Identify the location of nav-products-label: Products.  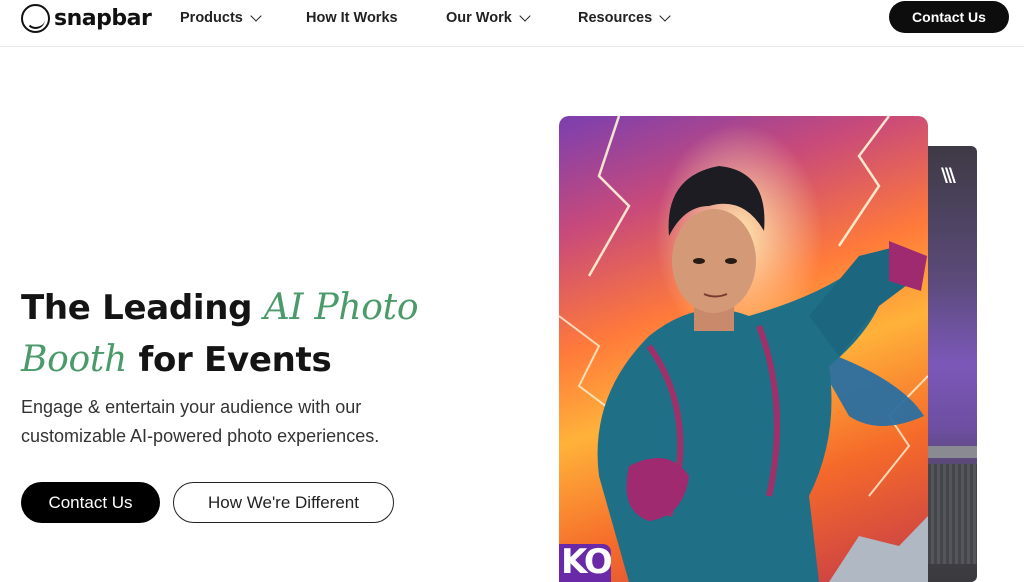
(211, 18).